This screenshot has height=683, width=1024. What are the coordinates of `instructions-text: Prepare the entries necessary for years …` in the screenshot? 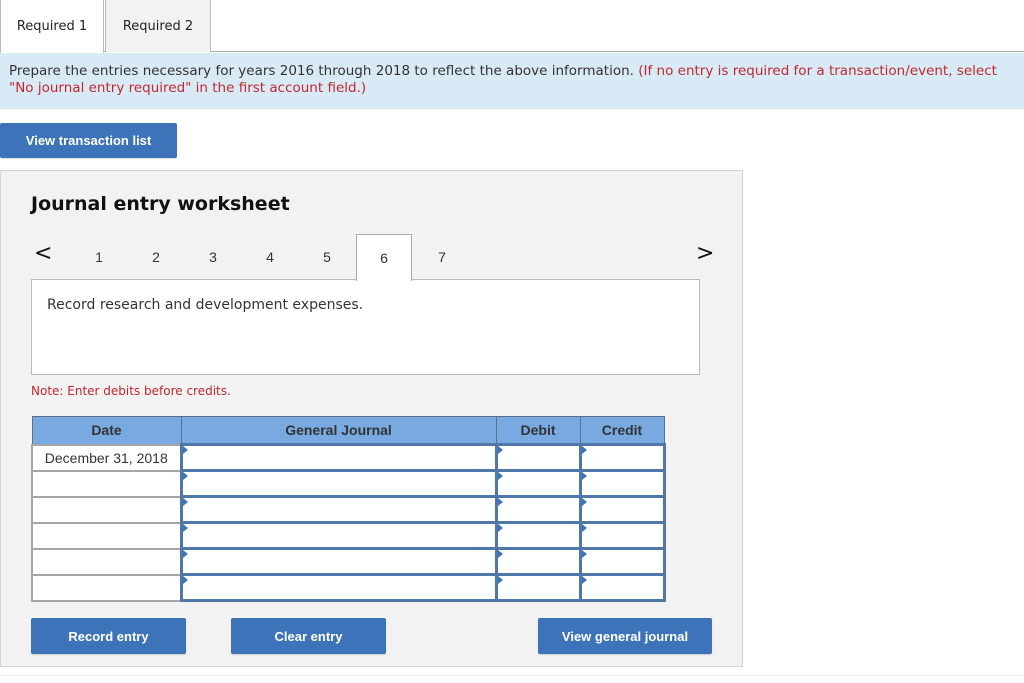 It's located at (321, 71).